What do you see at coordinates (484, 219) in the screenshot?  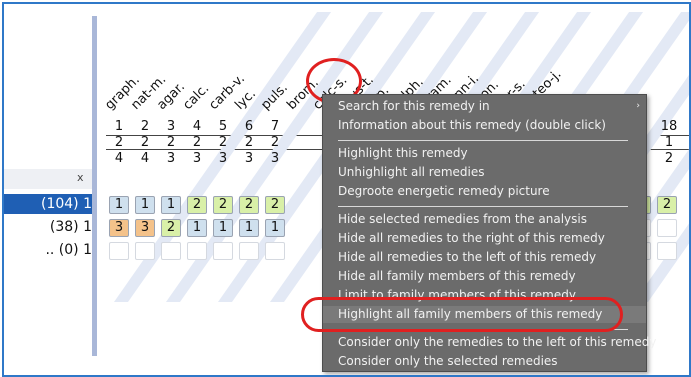 I see `menu-item: Hide selected remedies from the analysis` at bounding box center [484, 219].